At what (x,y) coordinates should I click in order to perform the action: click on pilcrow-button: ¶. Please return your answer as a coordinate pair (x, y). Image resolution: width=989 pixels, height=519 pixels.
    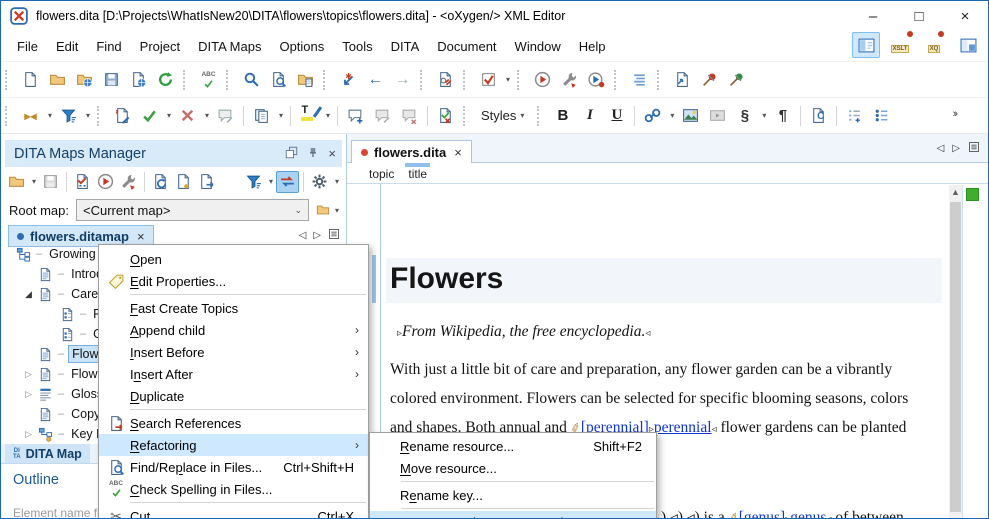
    Looking at the image, I should click on (782, 116).